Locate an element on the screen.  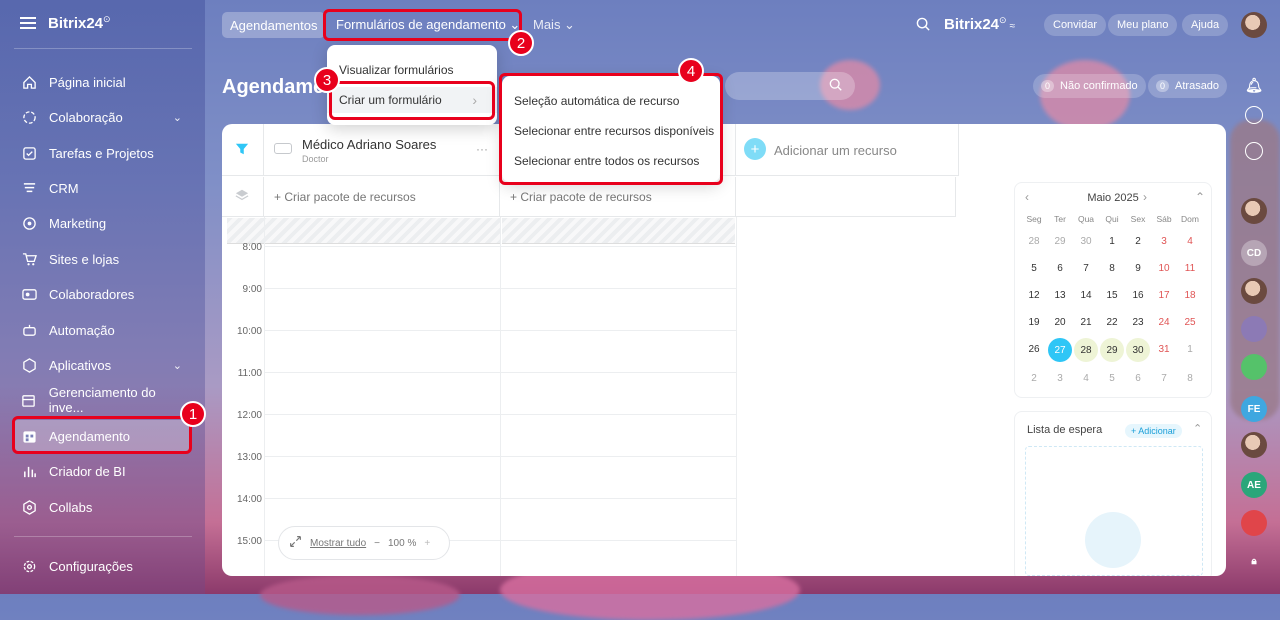
calendar-day: 22 is located at coordinates (1112, 322).